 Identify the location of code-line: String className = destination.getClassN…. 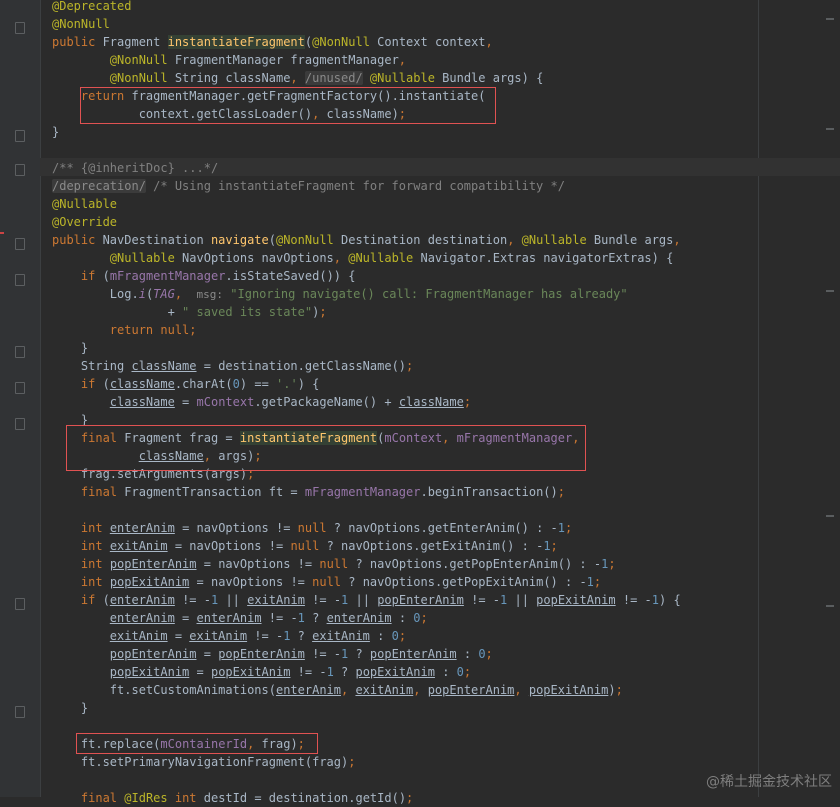
(232, 366).